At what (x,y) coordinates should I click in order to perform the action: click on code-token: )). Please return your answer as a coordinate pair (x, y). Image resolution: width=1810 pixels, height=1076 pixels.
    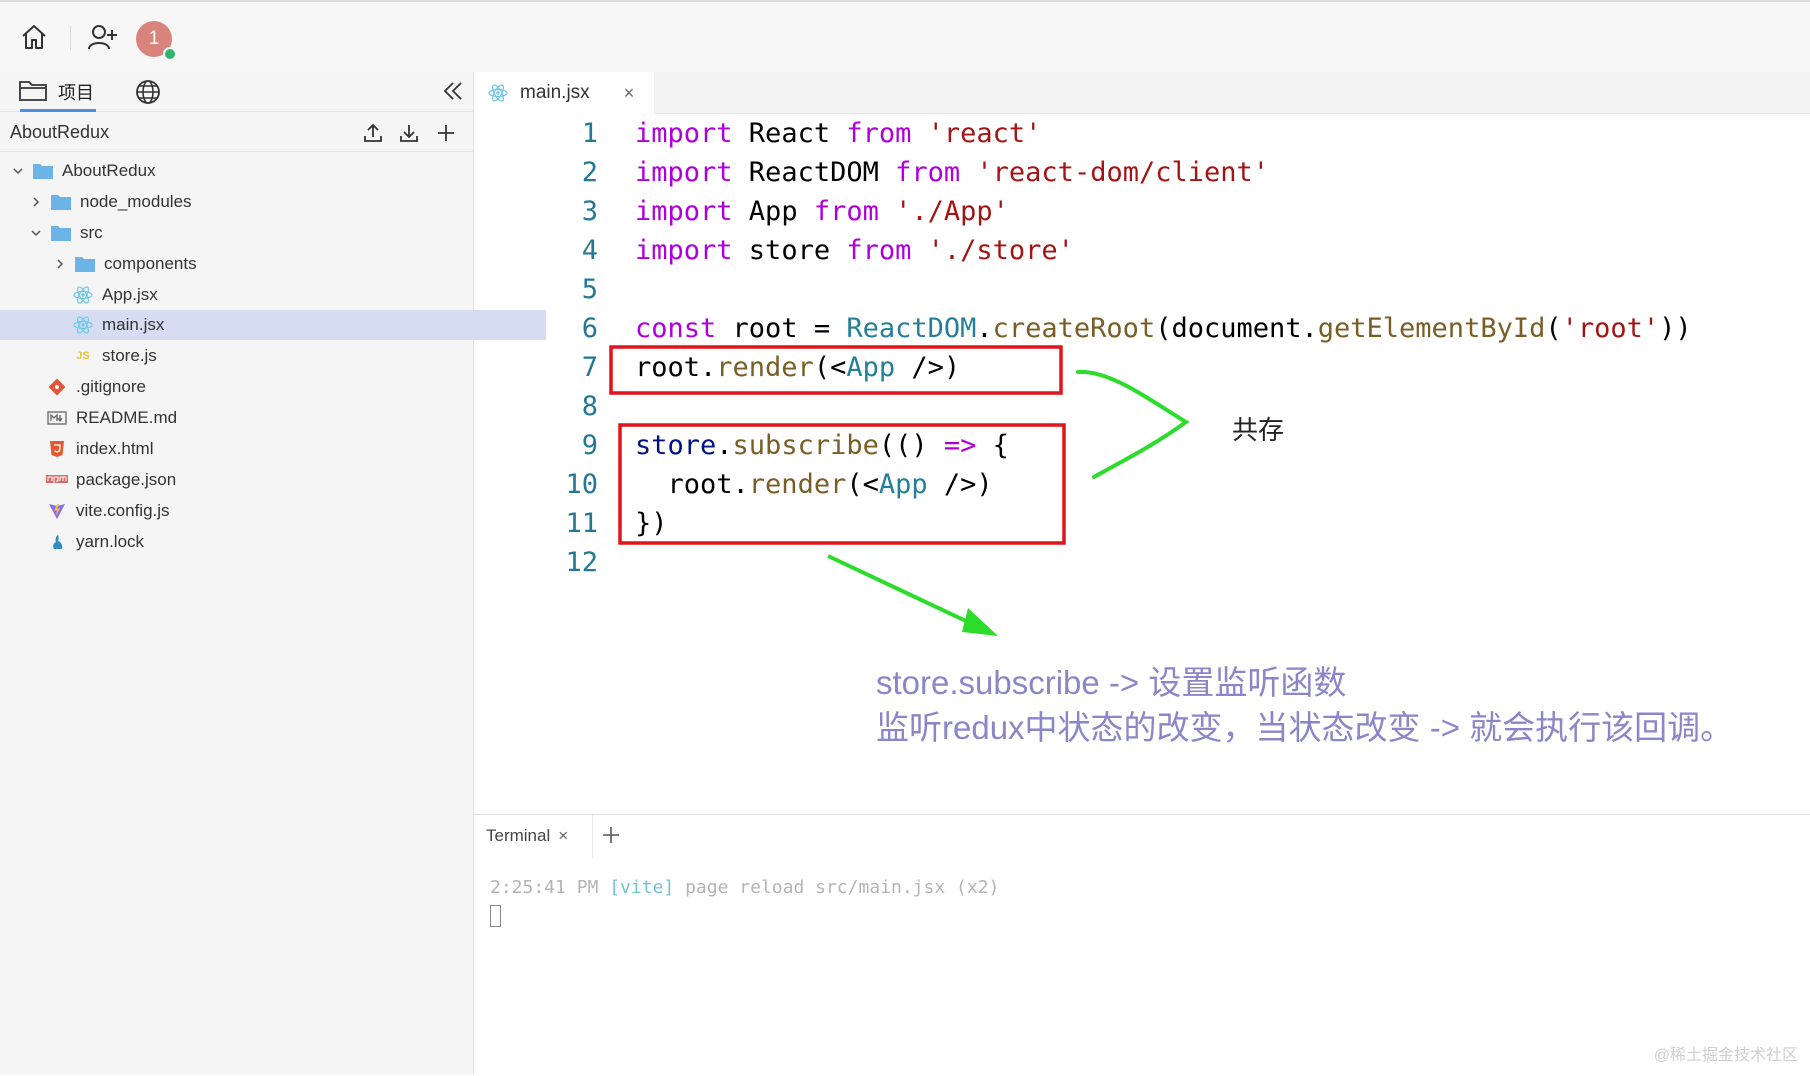
    Looking at the image, I should click on (1675, 328).